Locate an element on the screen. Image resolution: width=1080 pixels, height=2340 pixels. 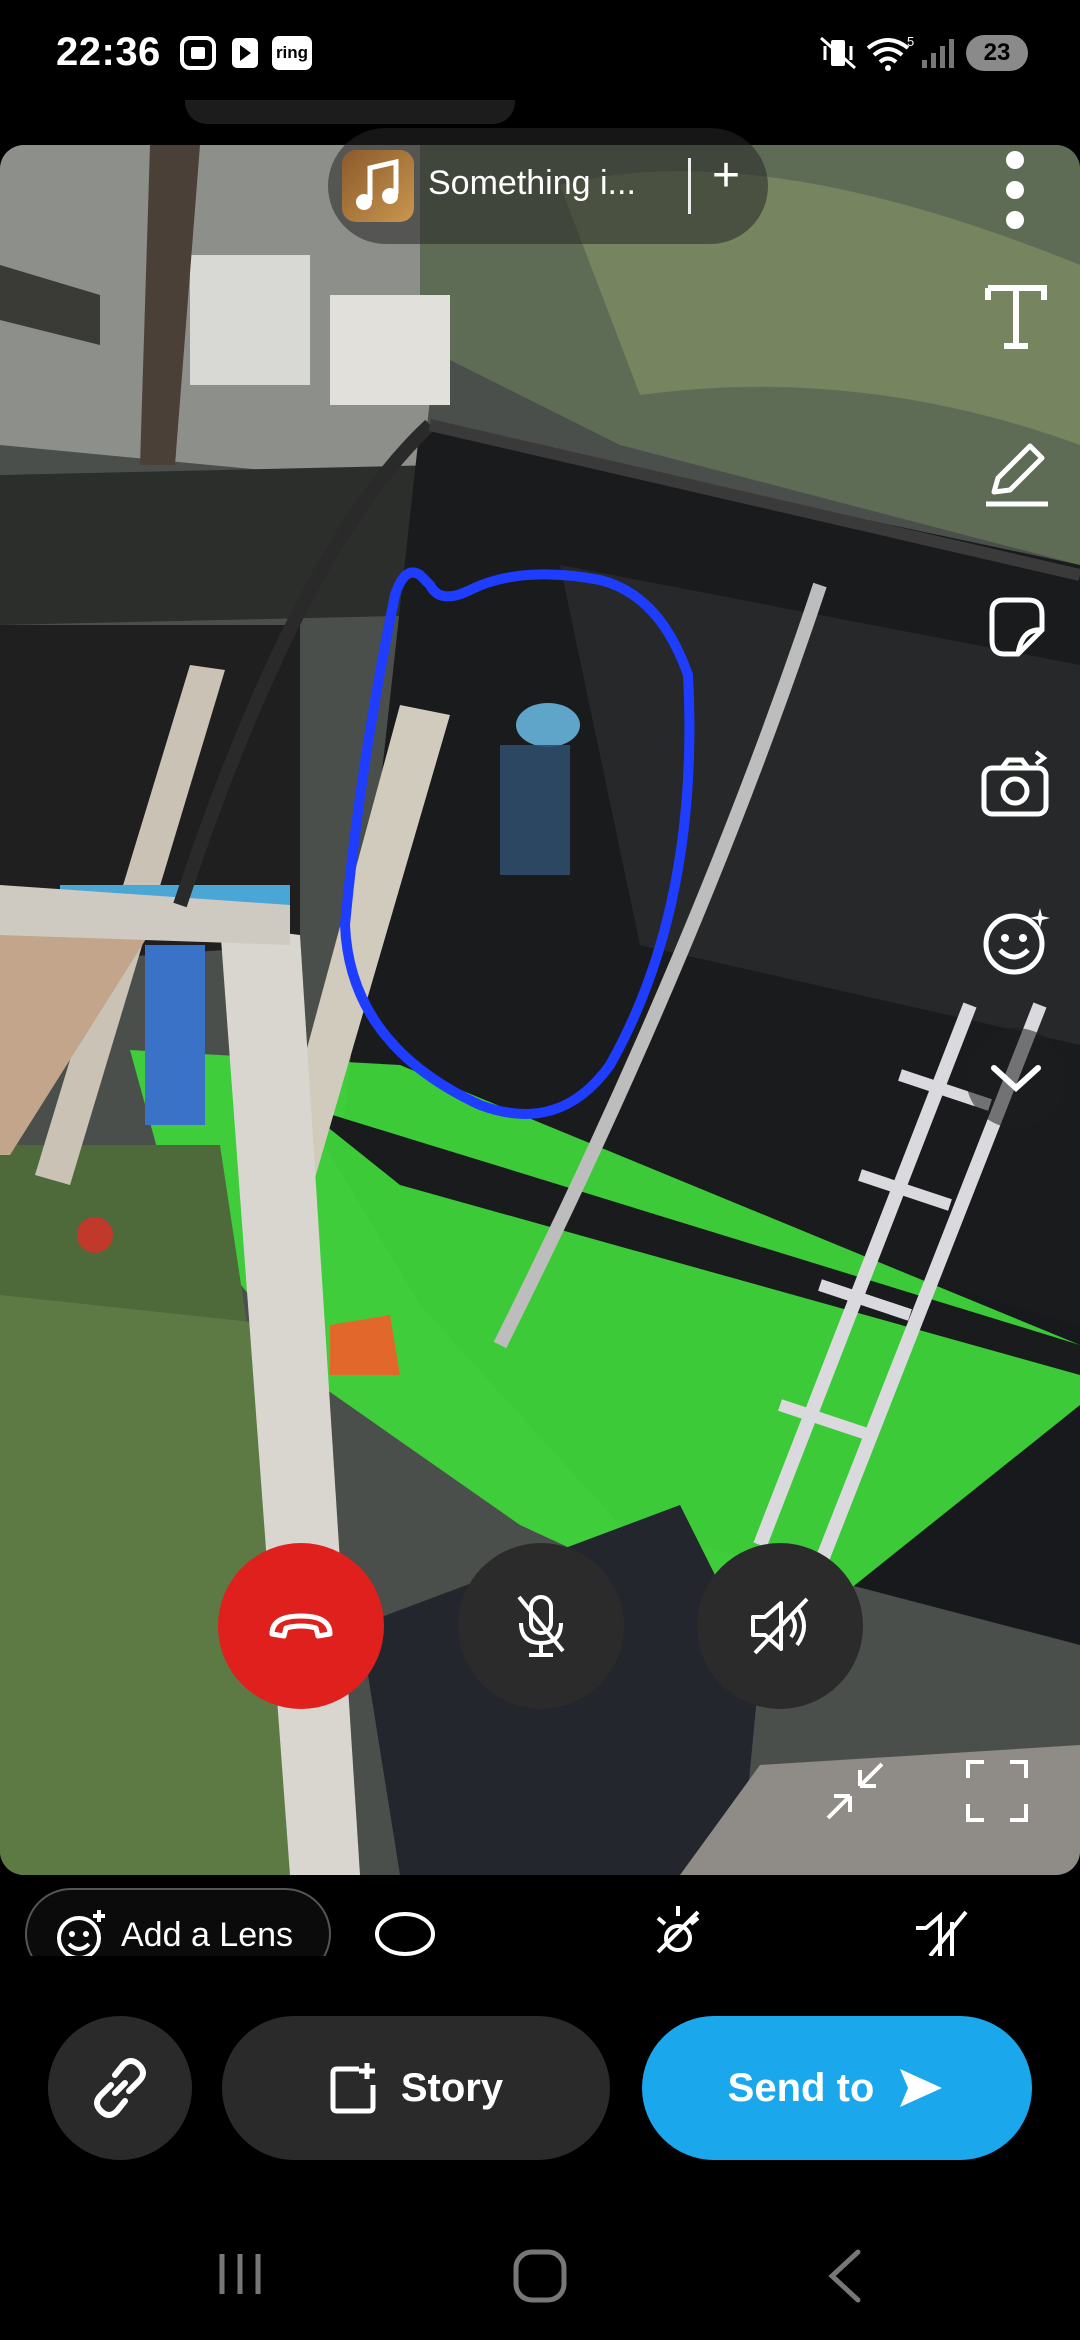
signal-icon is located at coordinates (938, 53).